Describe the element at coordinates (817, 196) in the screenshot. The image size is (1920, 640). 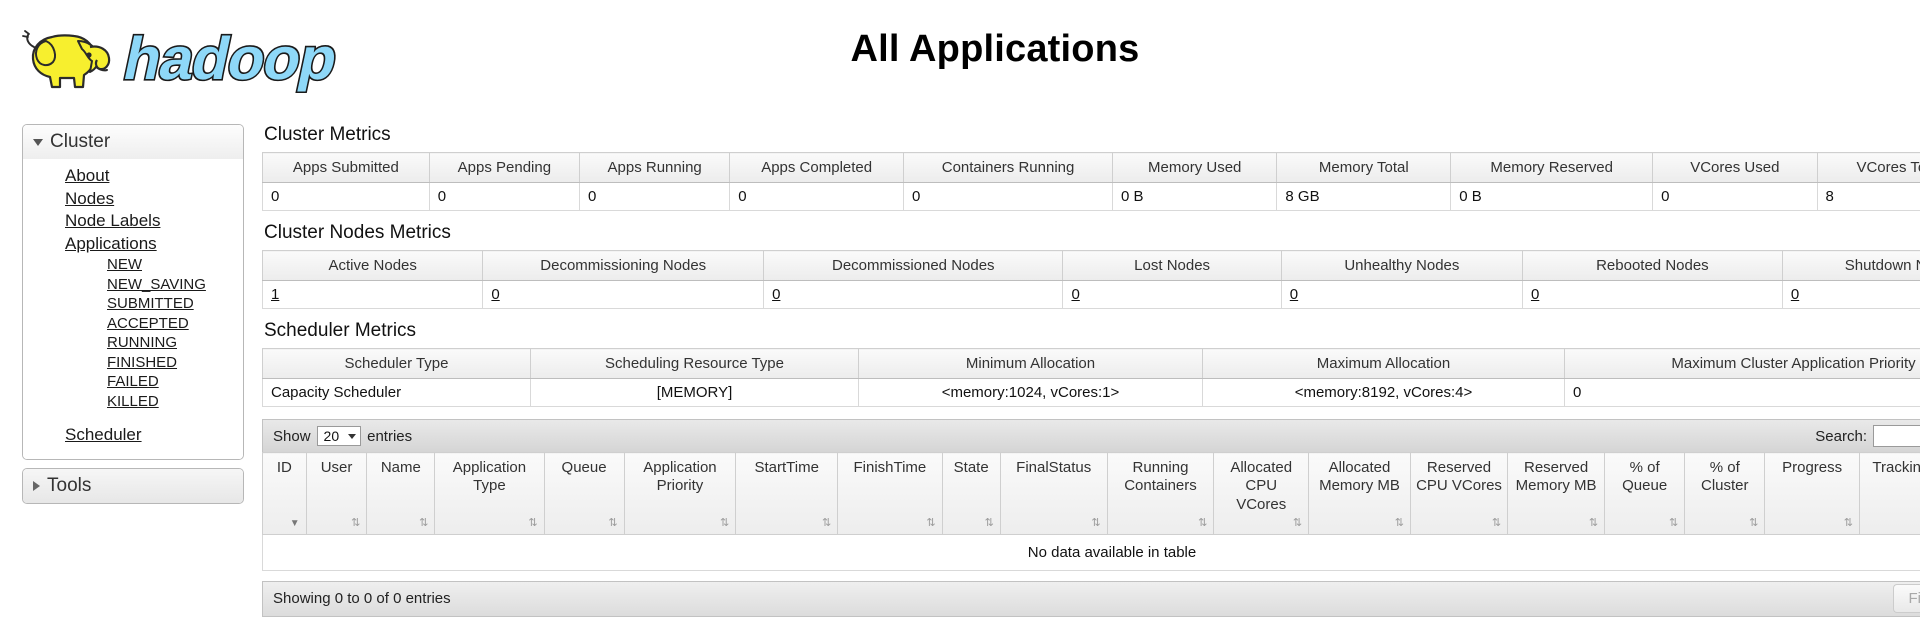
I see `val-apps-completed: 0` at that location.